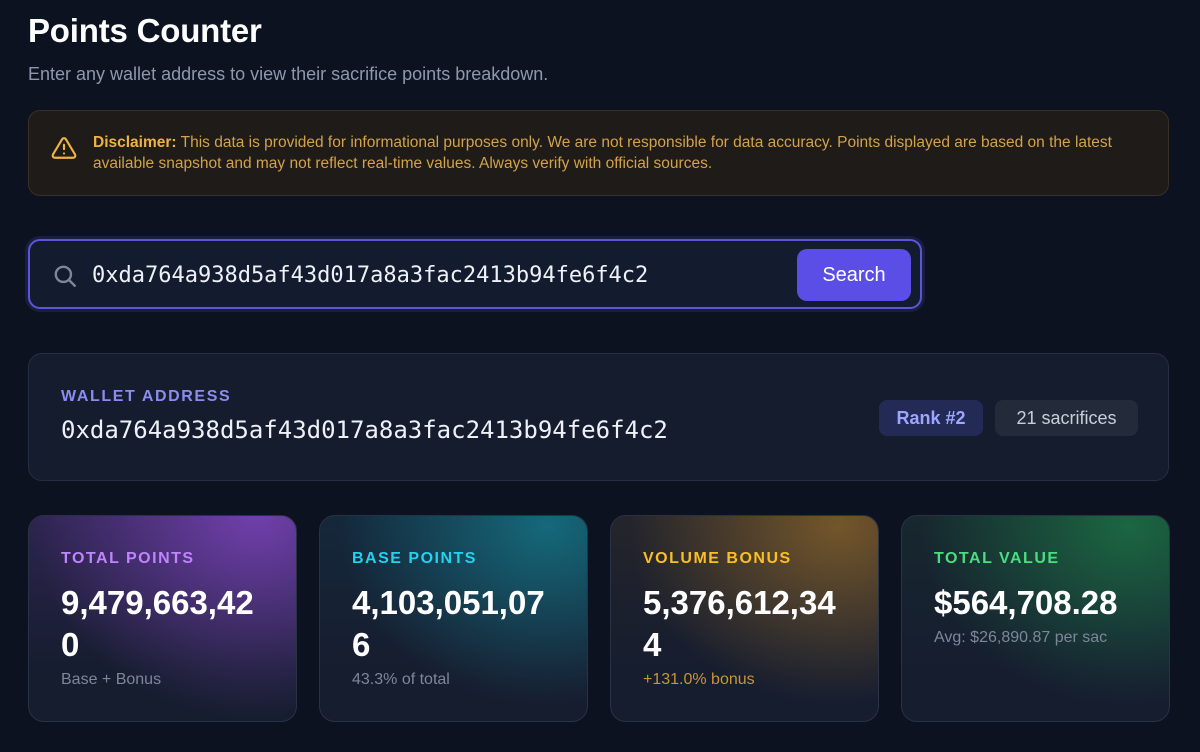 The width and height of the screenshot is (1200, 752). Describe the element at coordinates (64, 148) in the screenshot. I see `warning-icon` at that location.